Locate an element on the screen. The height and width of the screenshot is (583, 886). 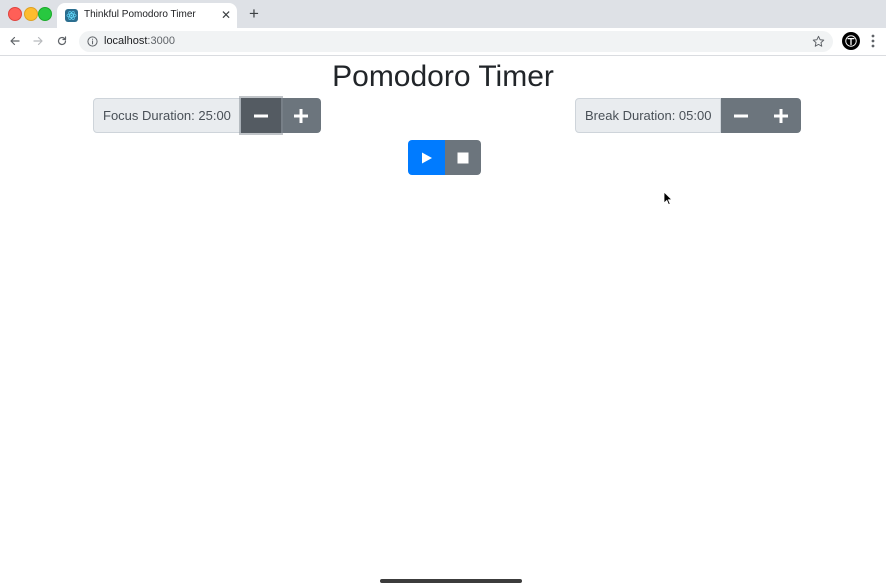
break-duration-label: Break Duration: 05:00 is located at coordinates (648, 115).